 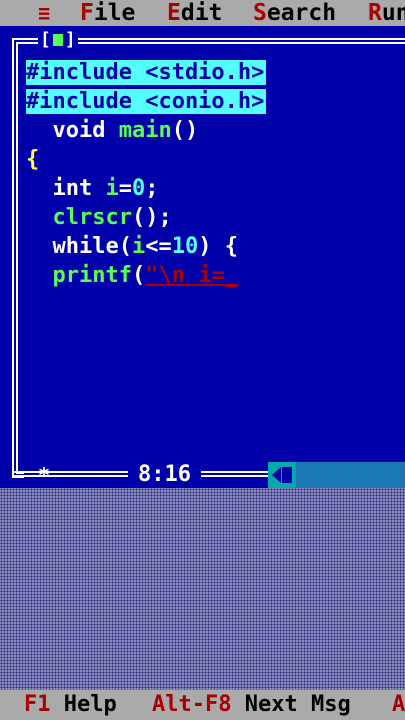 I want to click on keyword-int: int, so click(x=72, y=188).